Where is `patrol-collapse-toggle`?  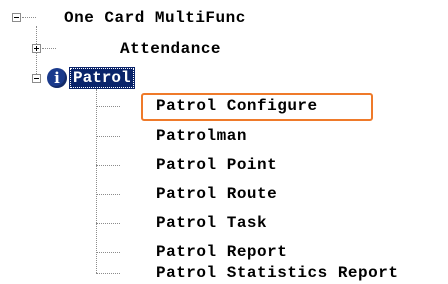 patrol-collapse-toggle is located at coordinates (36, 78).